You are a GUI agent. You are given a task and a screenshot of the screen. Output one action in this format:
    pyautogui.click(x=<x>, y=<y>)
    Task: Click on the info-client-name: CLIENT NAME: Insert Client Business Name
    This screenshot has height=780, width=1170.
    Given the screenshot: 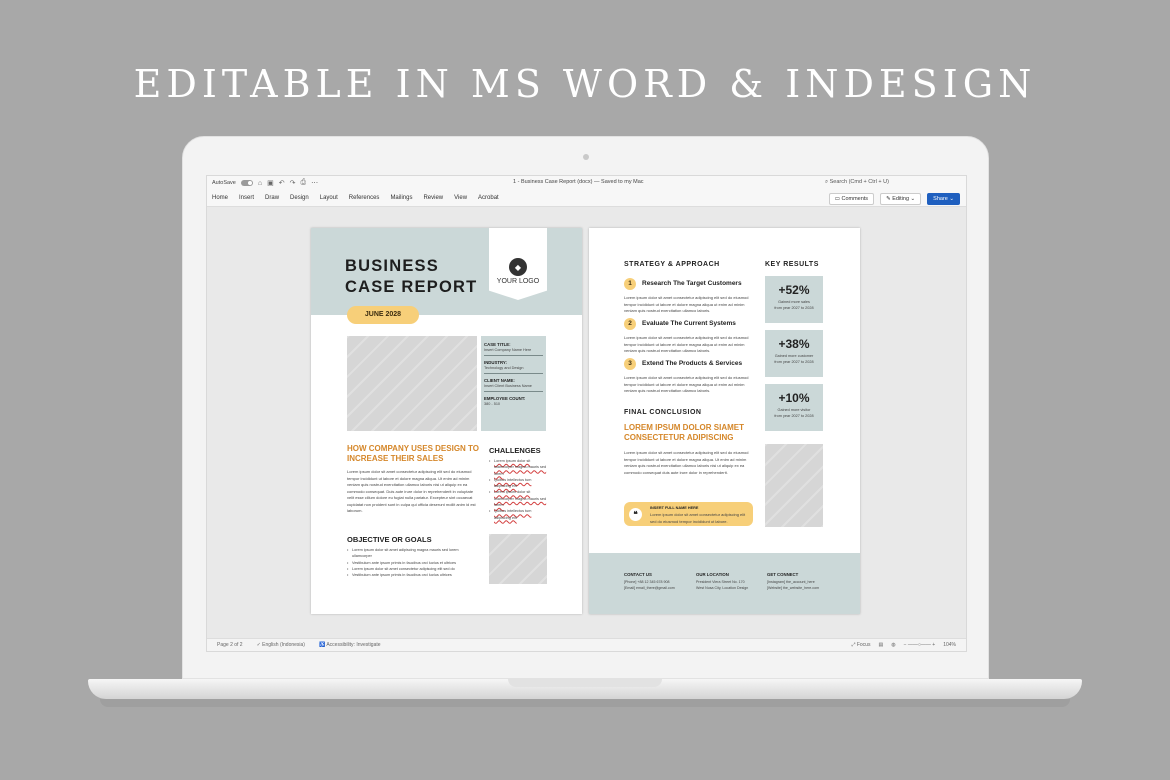 What is the action you would take?
    pyautogui.click(x=513, y=384)
    